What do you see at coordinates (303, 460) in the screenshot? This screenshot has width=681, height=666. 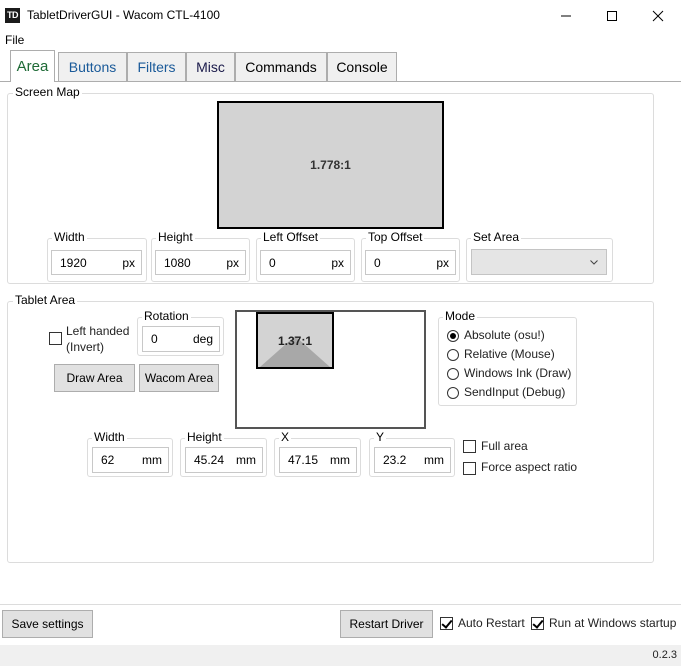 I see `tablet-x-value: 47.15` at bounding box center [303, 460].